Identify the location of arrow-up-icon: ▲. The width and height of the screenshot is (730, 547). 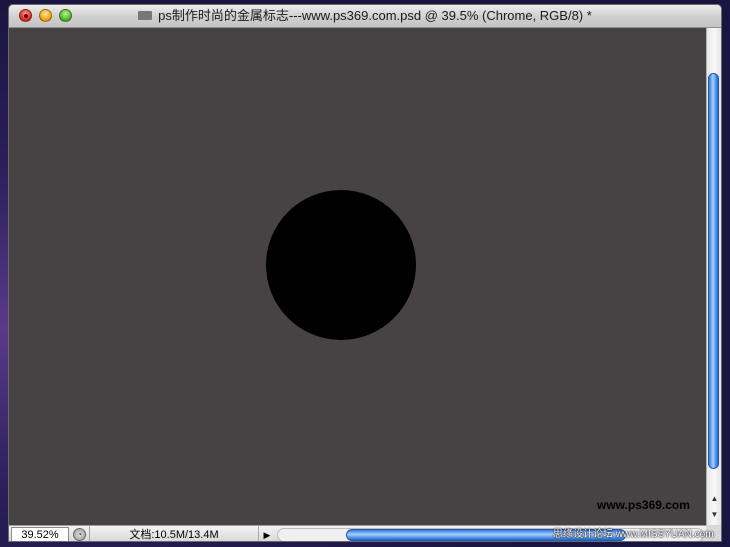
(714, 499).